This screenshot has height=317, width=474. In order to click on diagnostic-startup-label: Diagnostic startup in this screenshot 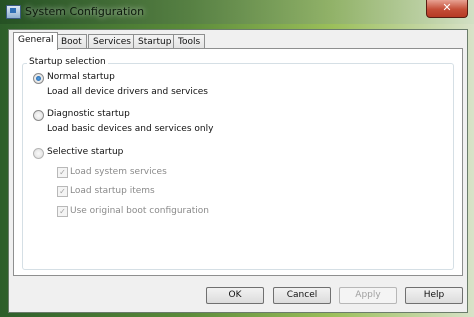, I will do `click(88, 114)`.